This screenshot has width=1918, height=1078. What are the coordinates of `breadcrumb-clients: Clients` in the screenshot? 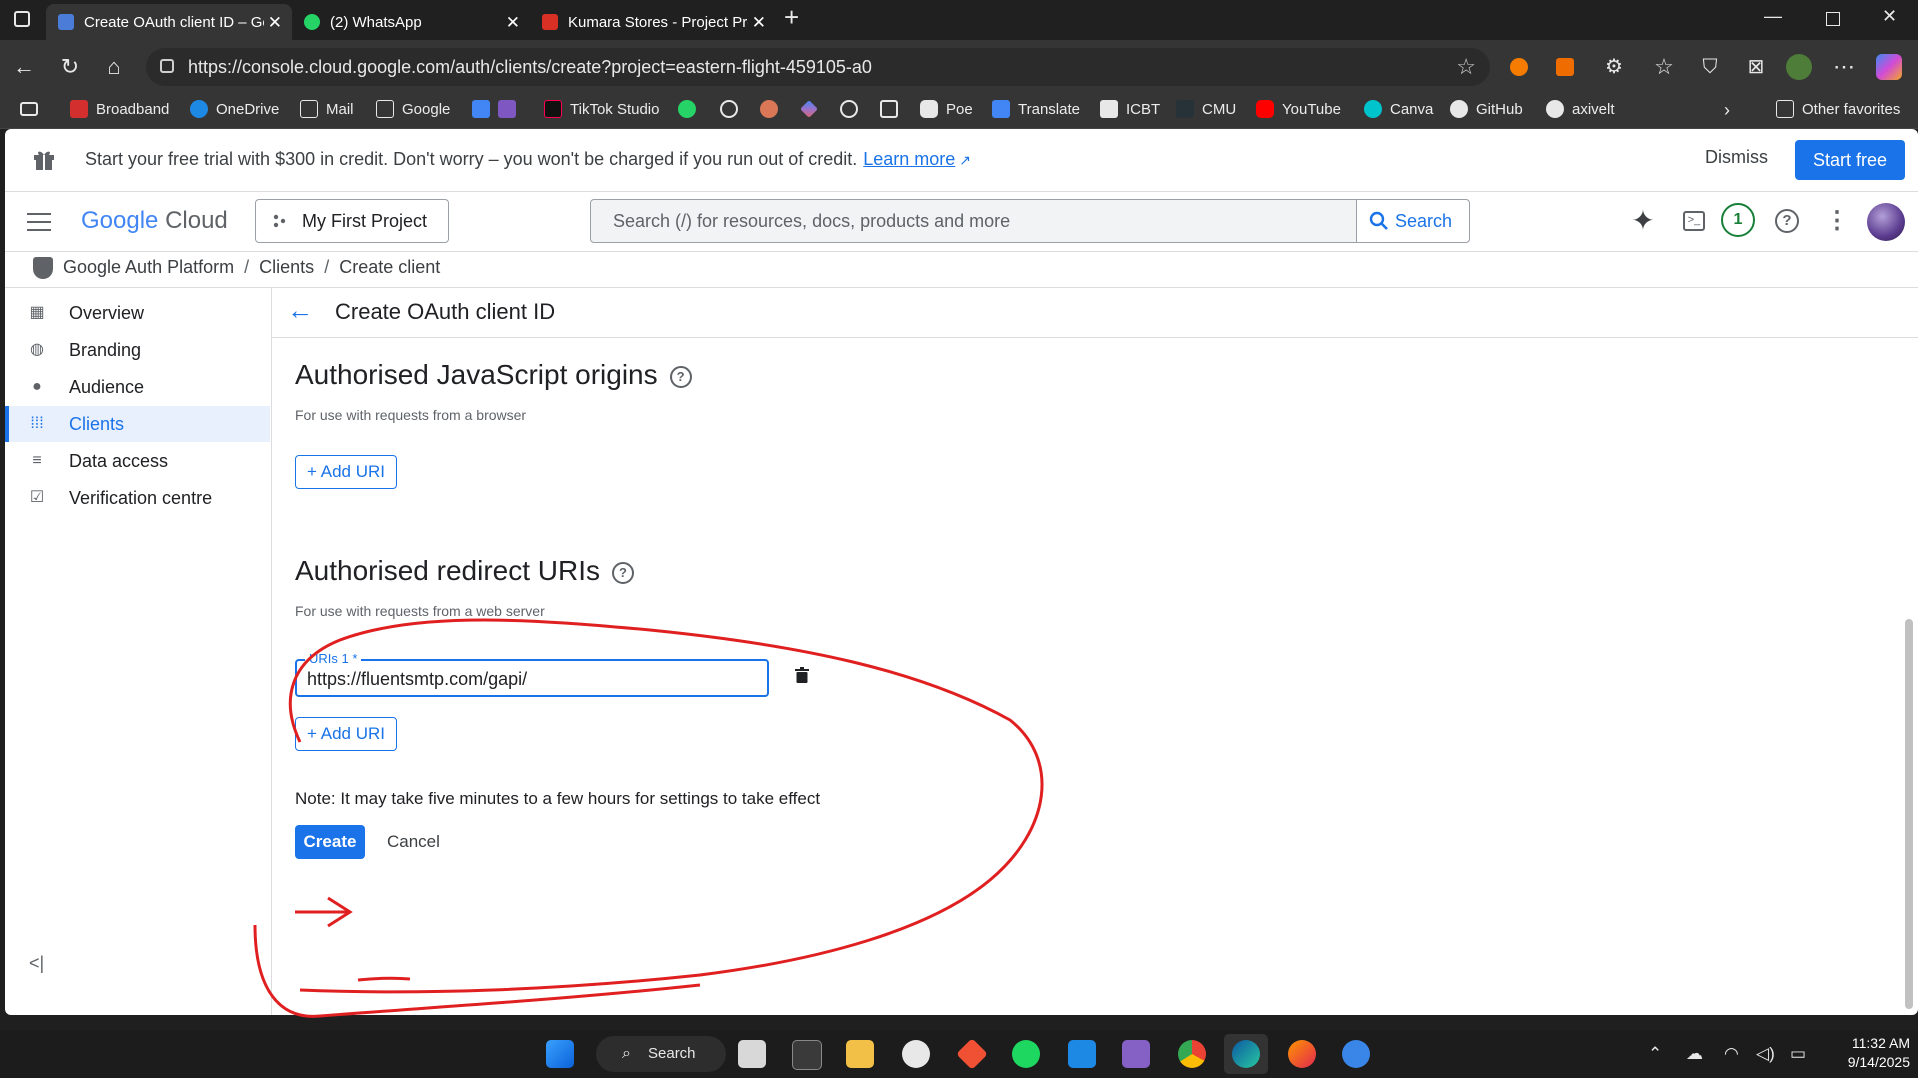 It's located at (286, 267).